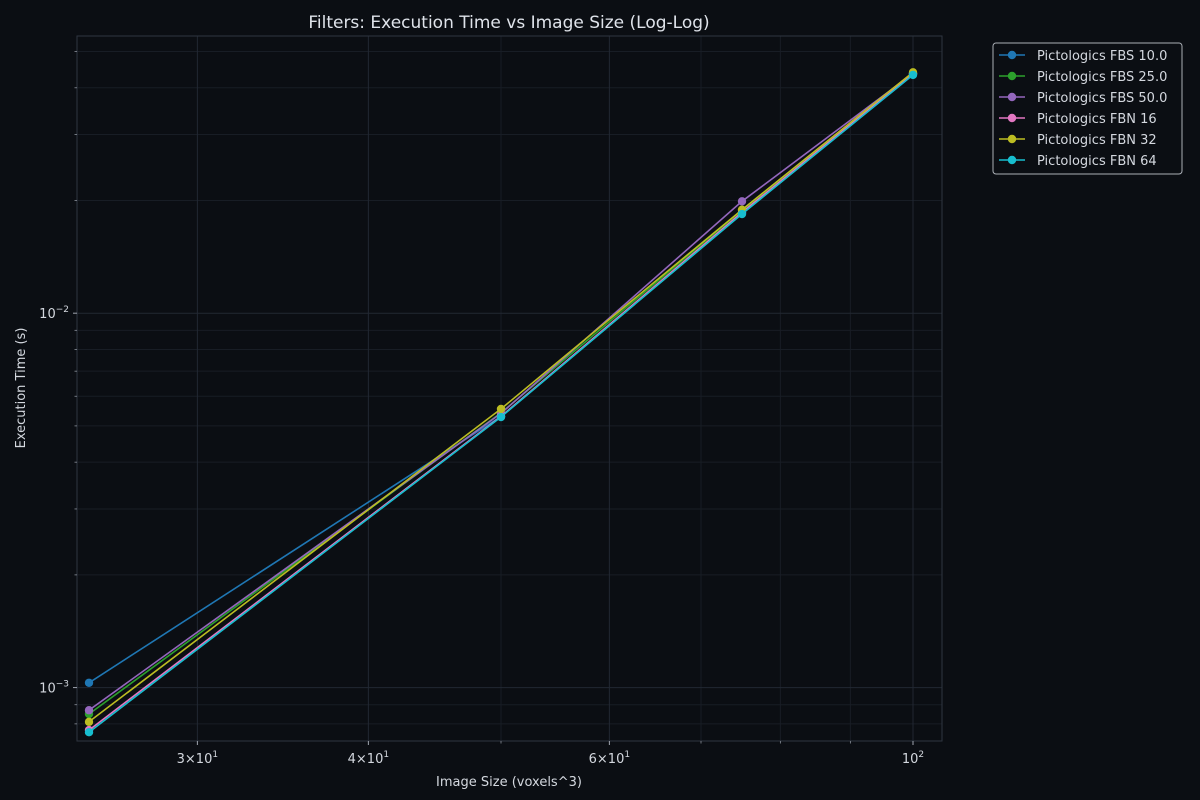 This screenshot has width=1200, height=800. I want to click on legend-label: Pictologics FBS 10.0, so click(1102, 56).